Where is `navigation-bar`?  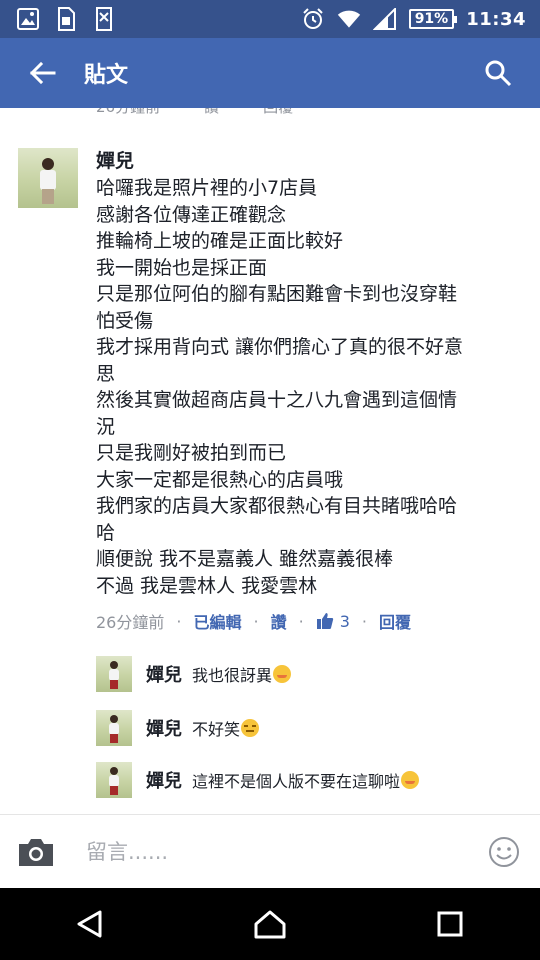 navigation-bar is located at coordinates (270, 924).